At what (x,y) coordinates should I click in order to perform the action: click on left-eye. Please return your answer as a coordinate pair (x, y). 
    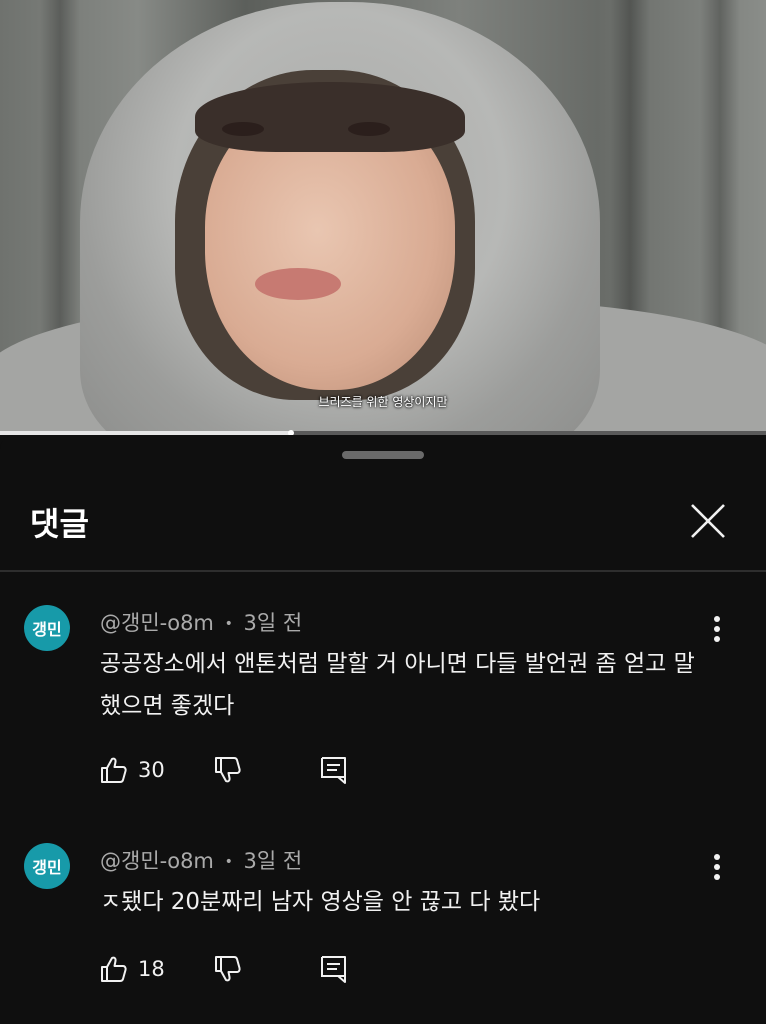
    Looking at the image, I should click on (243, 129).